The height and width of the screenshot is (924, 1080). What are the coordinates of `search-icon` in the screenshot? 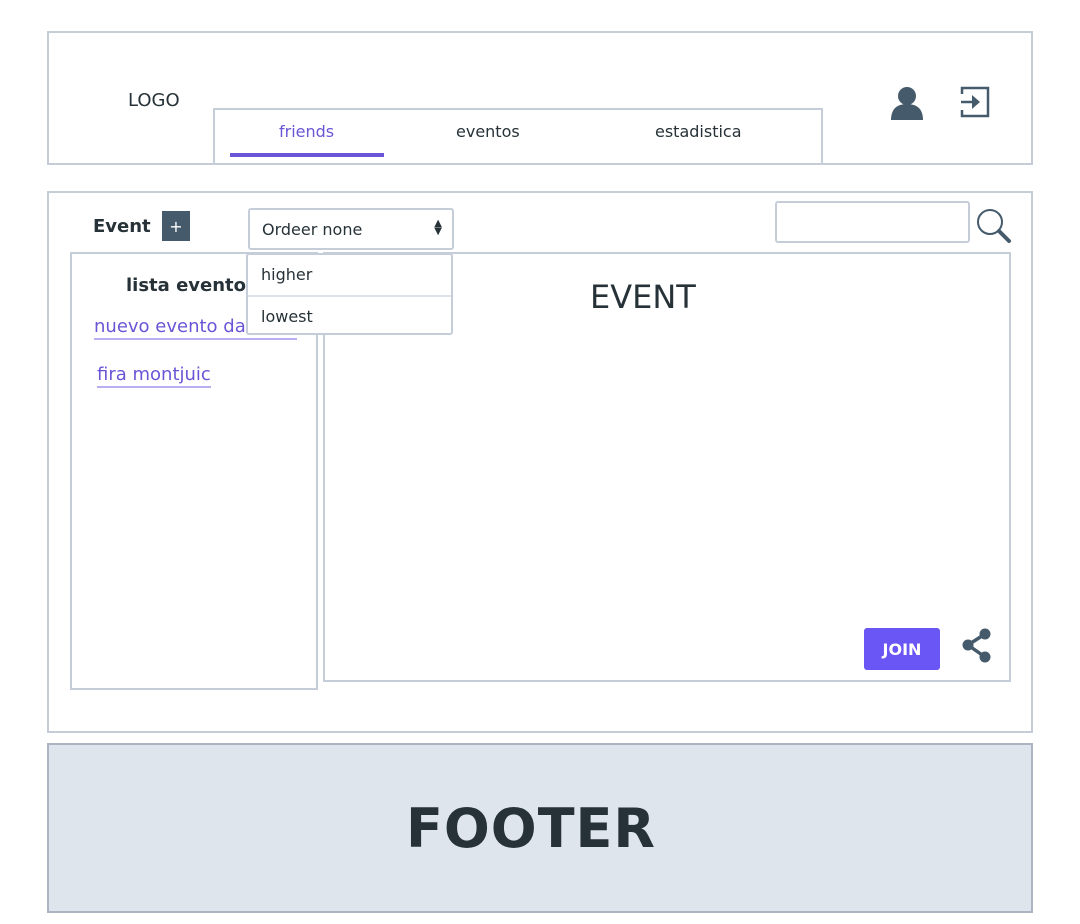 It's located at (994, 226).